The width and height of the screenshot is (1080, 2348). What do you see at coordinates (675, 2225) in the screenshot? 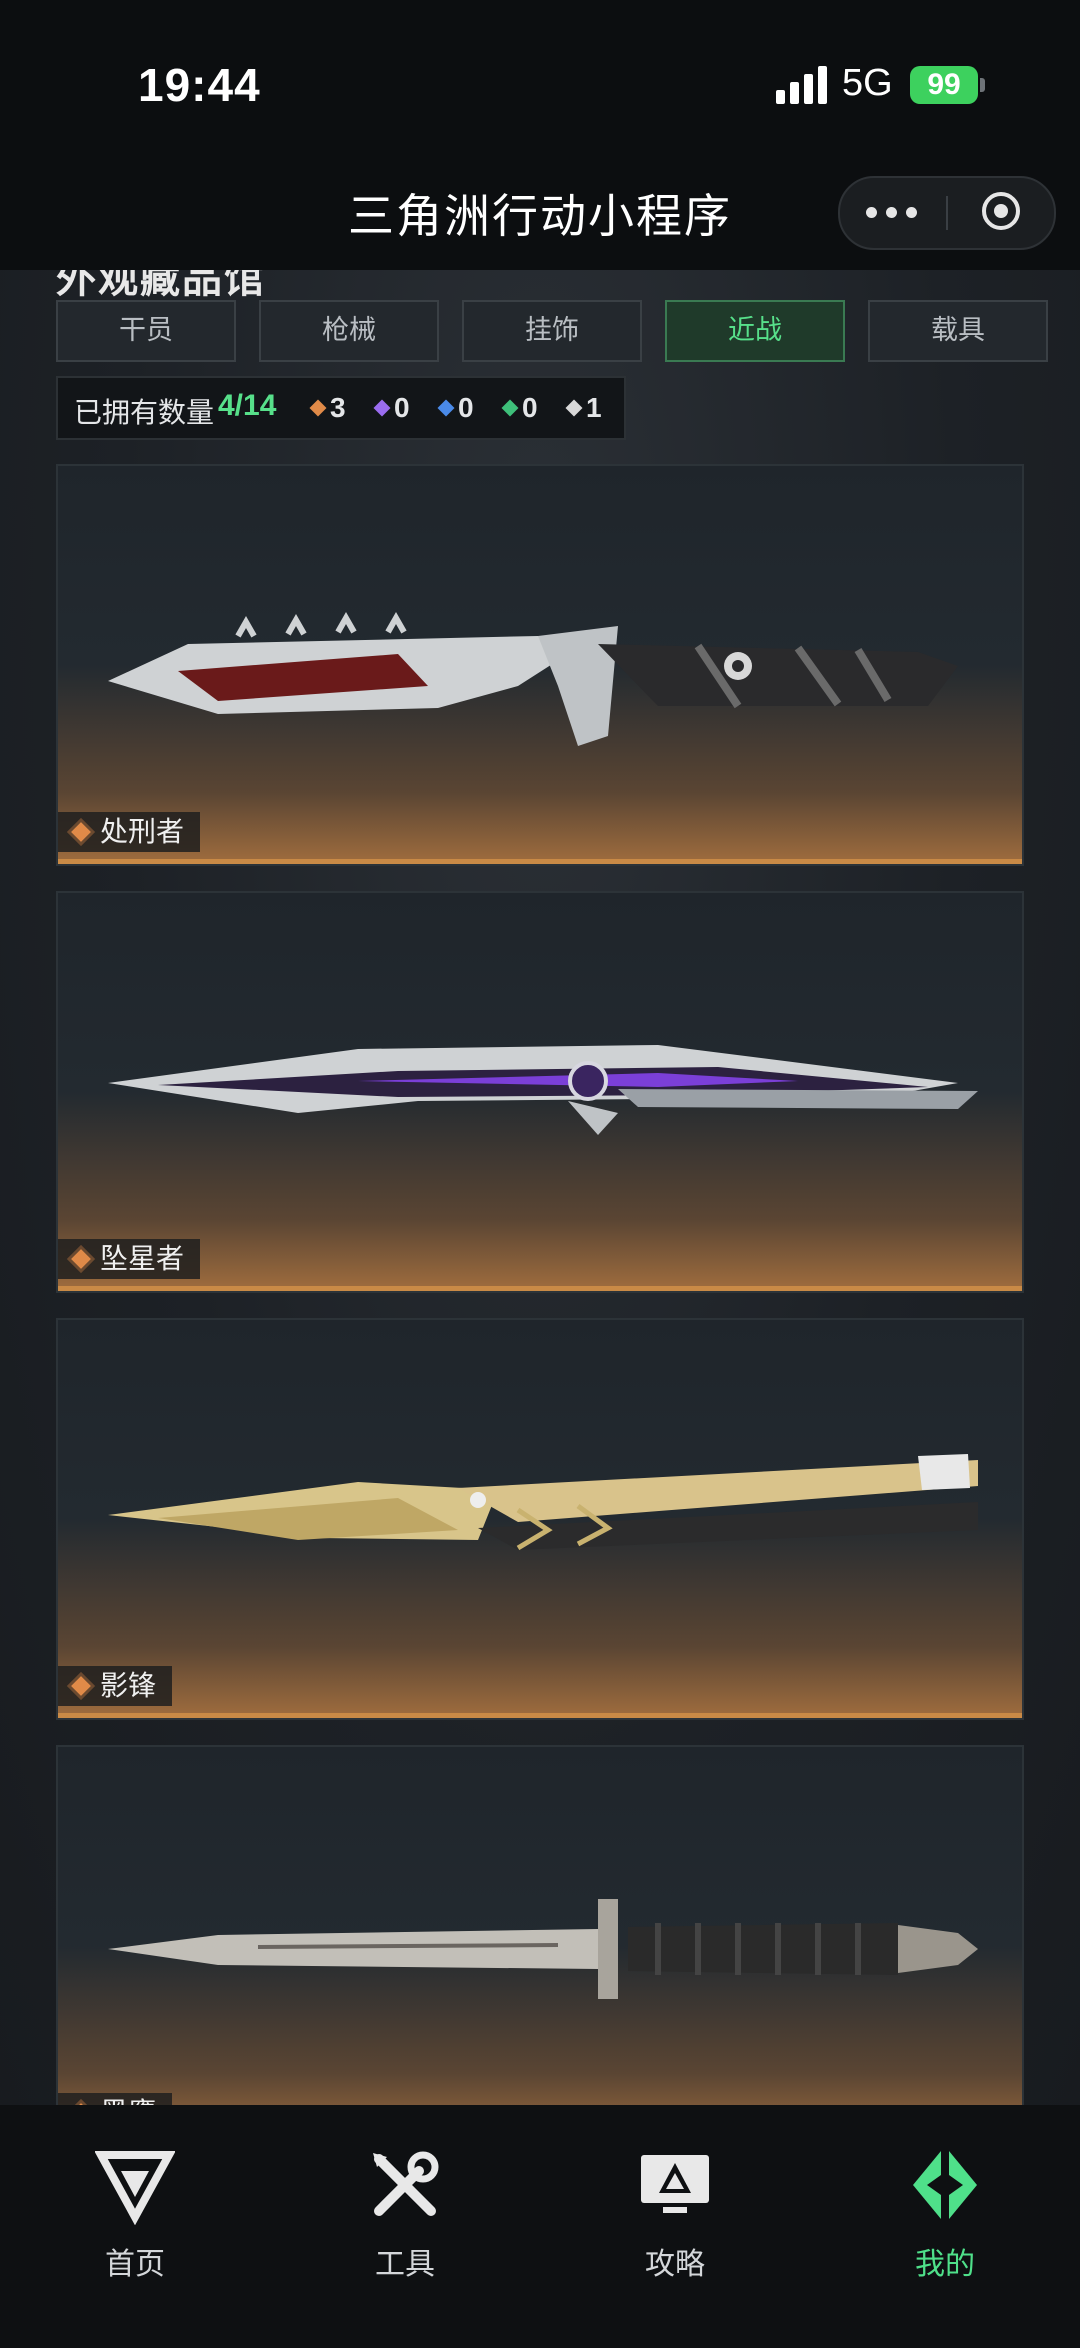
I see `nav-guide: 攻略` at bounding box center [675, 2225].